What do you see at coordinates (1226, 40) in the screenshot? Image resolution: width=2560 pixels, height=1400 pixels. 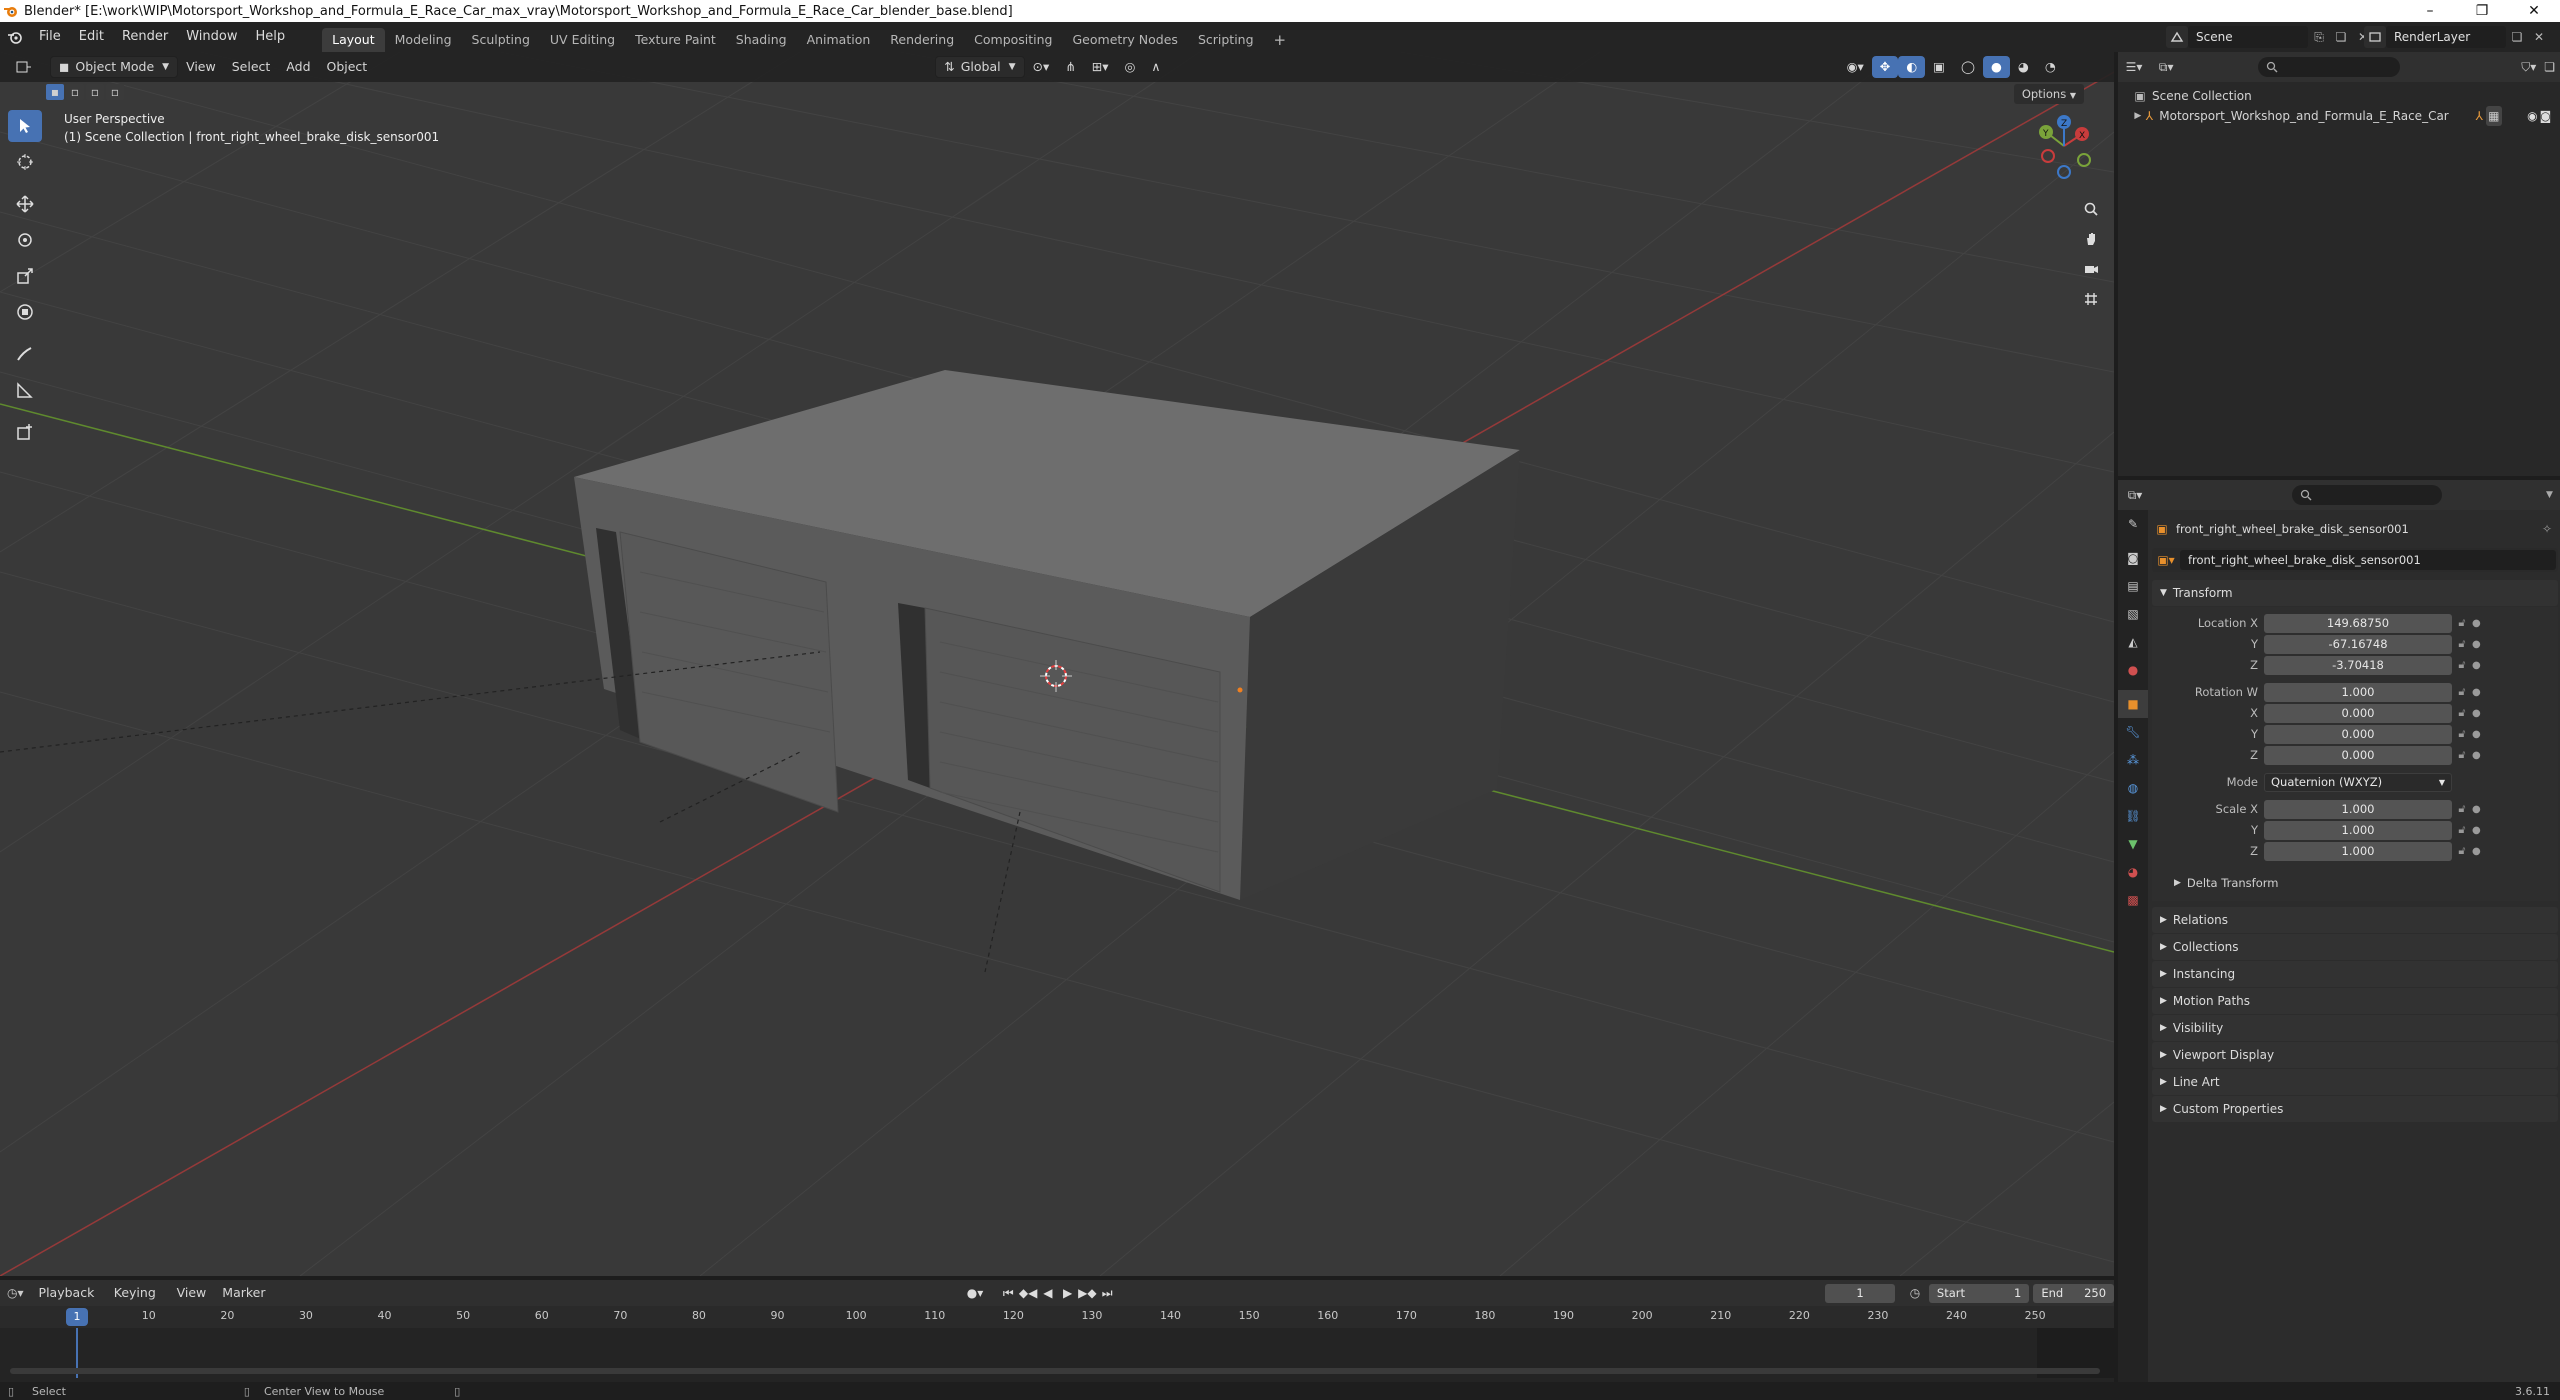 I see `tab-scripting: Scripting` at bounding box center [1226, 40].